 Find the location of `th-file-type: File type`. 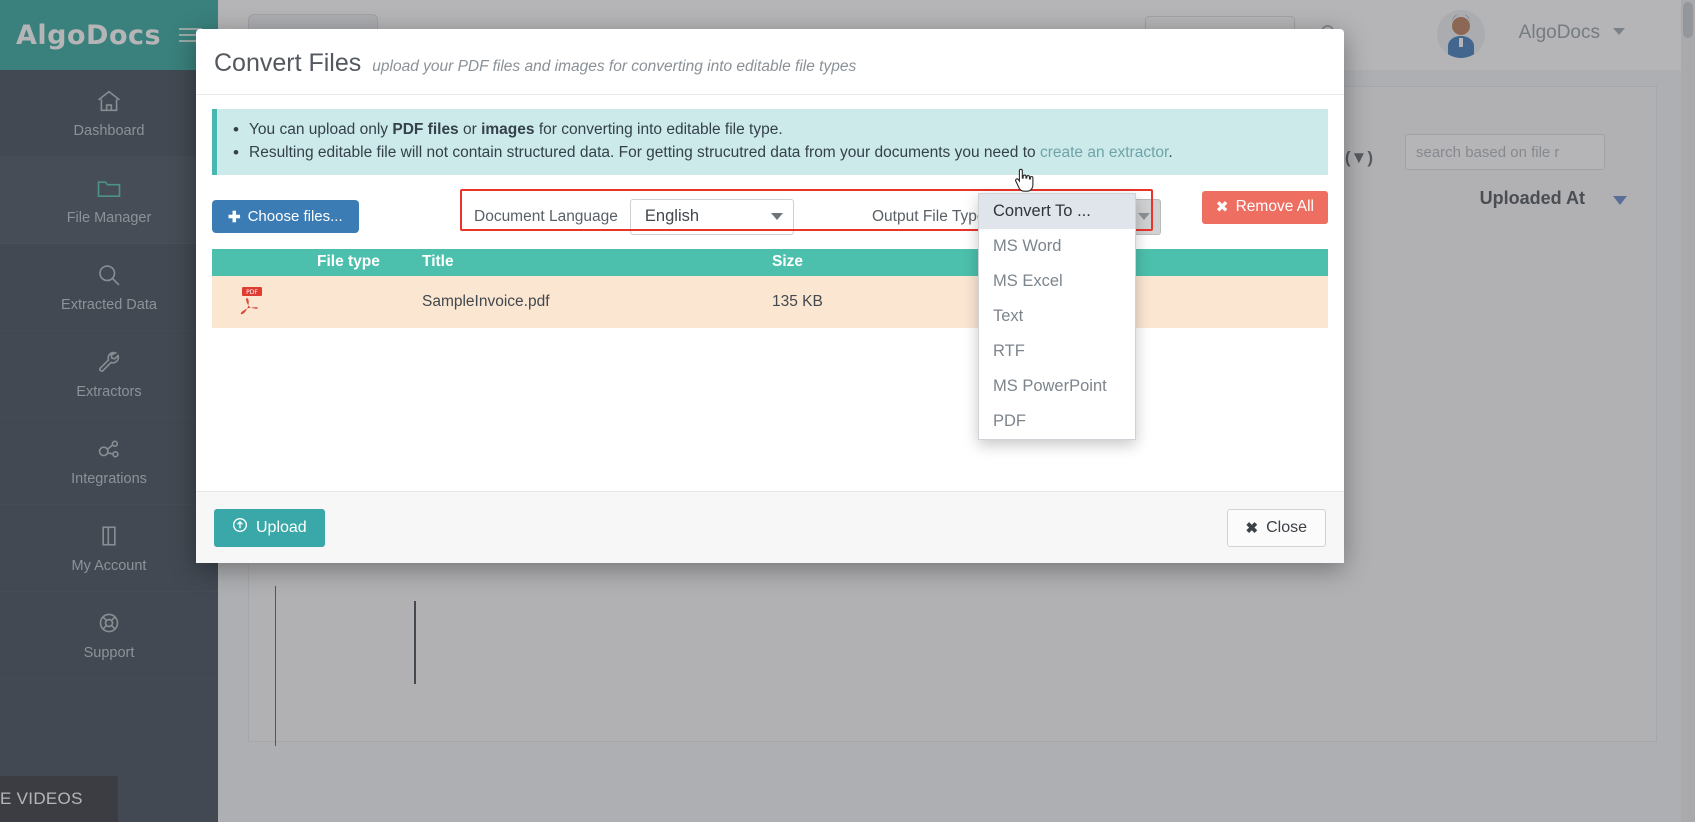

th-file-type: File type is located at coordinates (369, 262).